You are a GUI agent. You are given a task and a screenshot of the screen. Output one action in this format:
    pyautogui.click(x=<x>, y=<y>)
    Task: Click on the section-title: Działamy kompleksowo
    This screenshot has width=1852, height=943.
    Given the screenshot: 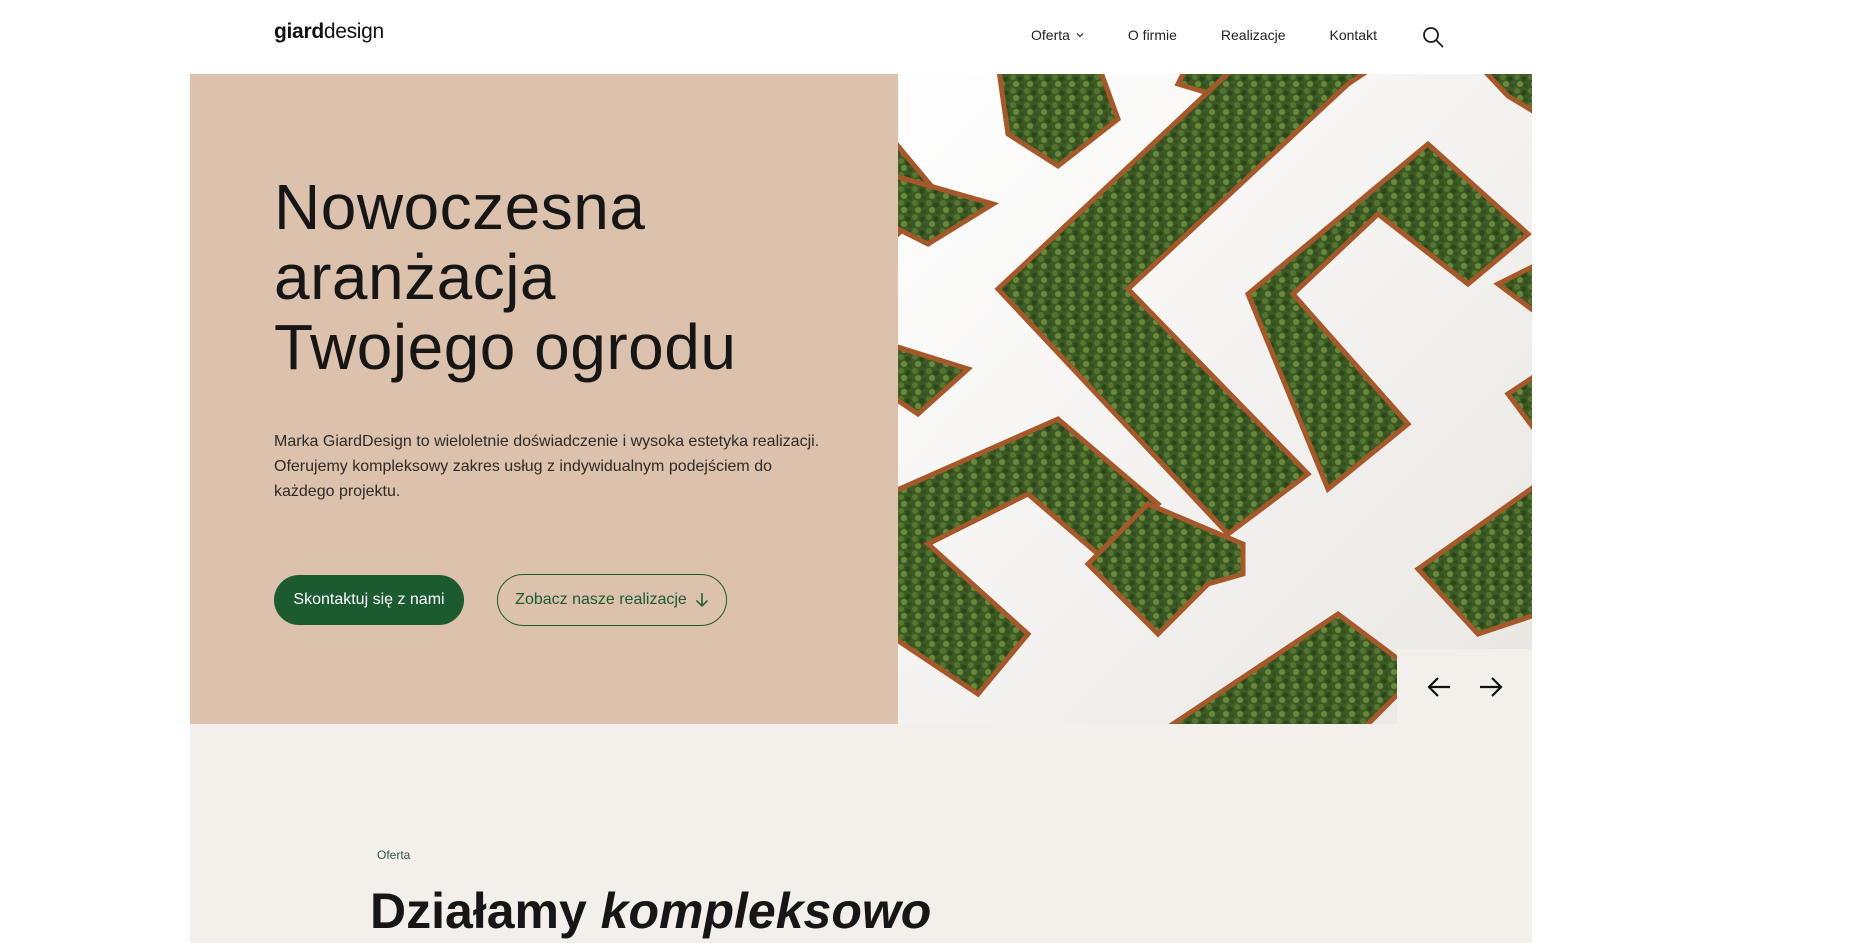 What is the action you would take?
    pyautogui.click(x=650, y=911)
    